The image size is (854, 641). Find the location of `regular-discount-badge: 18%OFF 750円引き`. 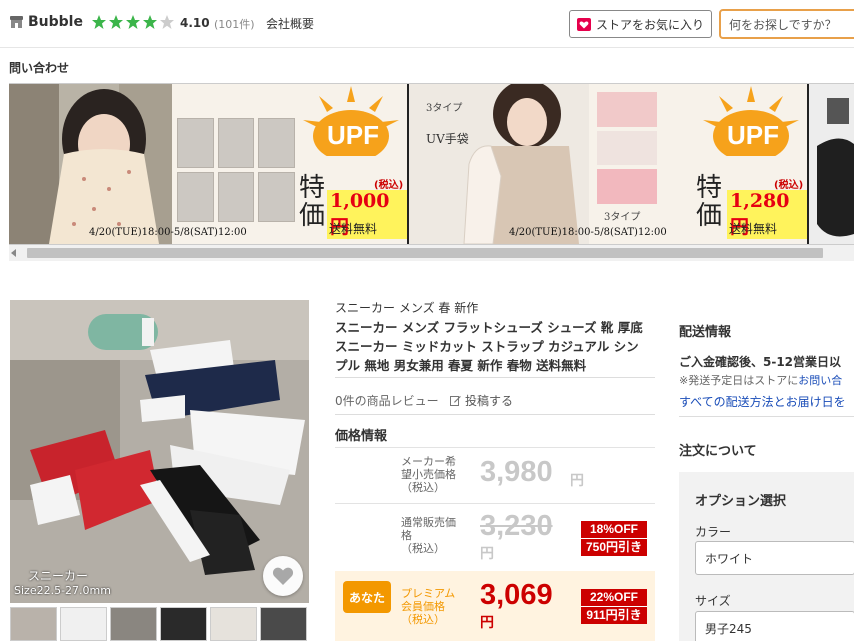

regular-discount-badge: 18%OFF 750円引き is located at coordinates (614, 538).